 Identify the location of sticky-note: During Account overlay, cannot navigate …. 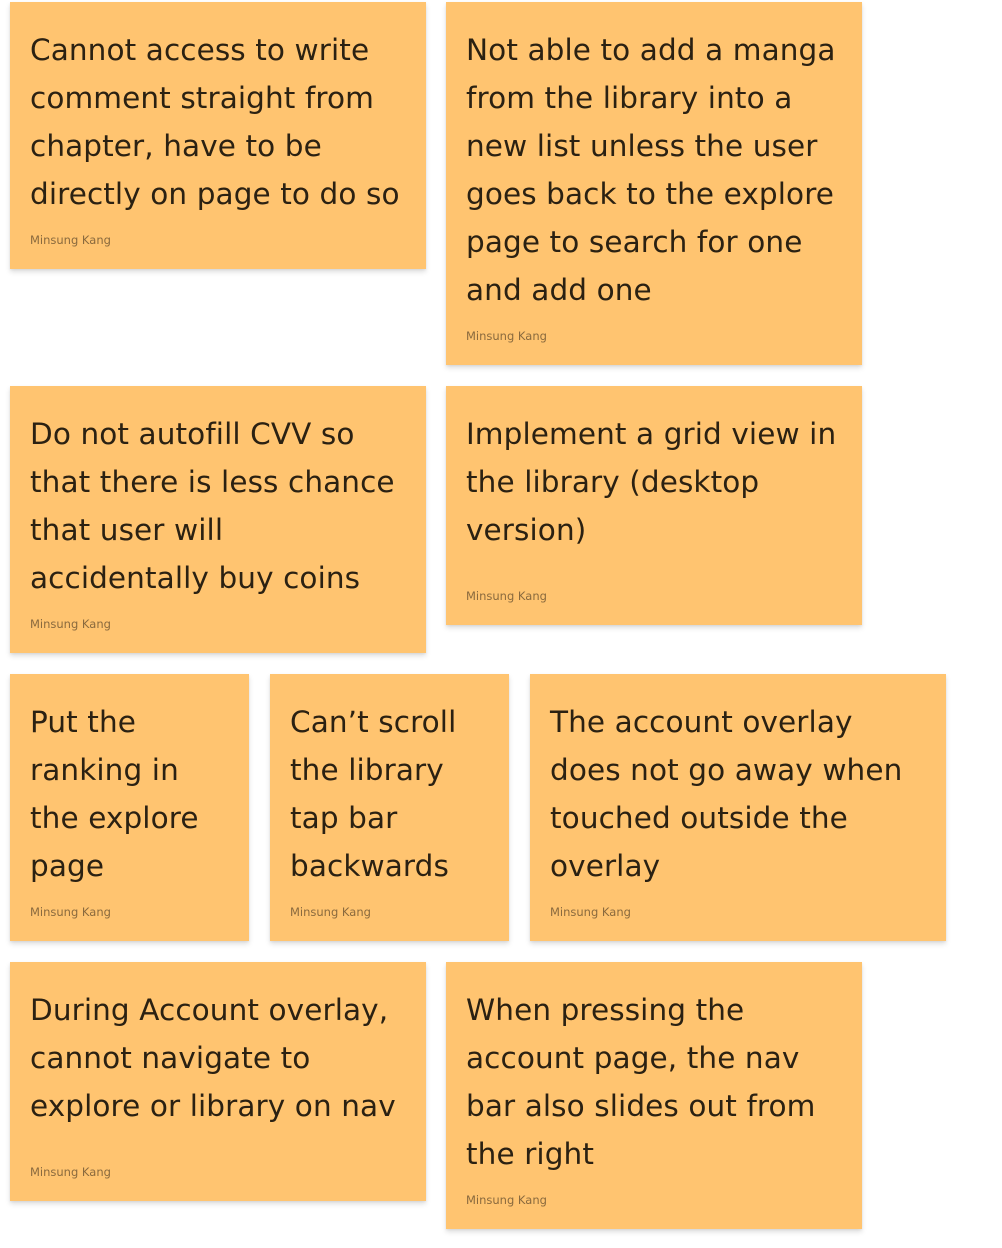
(218, 1081).